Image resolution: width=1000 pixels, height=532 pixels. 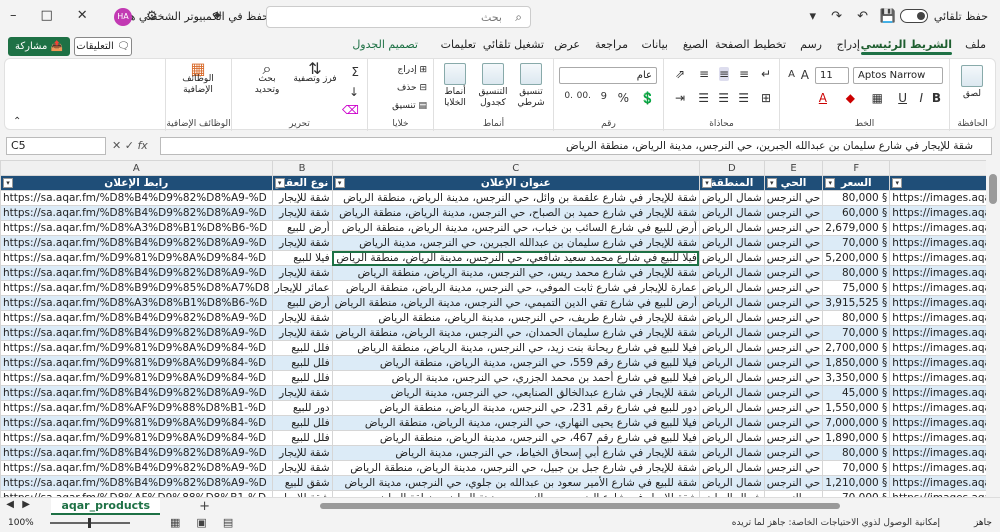 What do you see at coordinates (921, 98) in the screenshot?
I see `italic-icon: I` at bounding box center [921, 98].